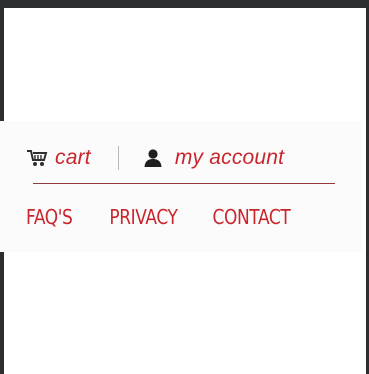  Describe the element at coordinates (153, 158) in the screenshot. I see `user-icon` at that location.